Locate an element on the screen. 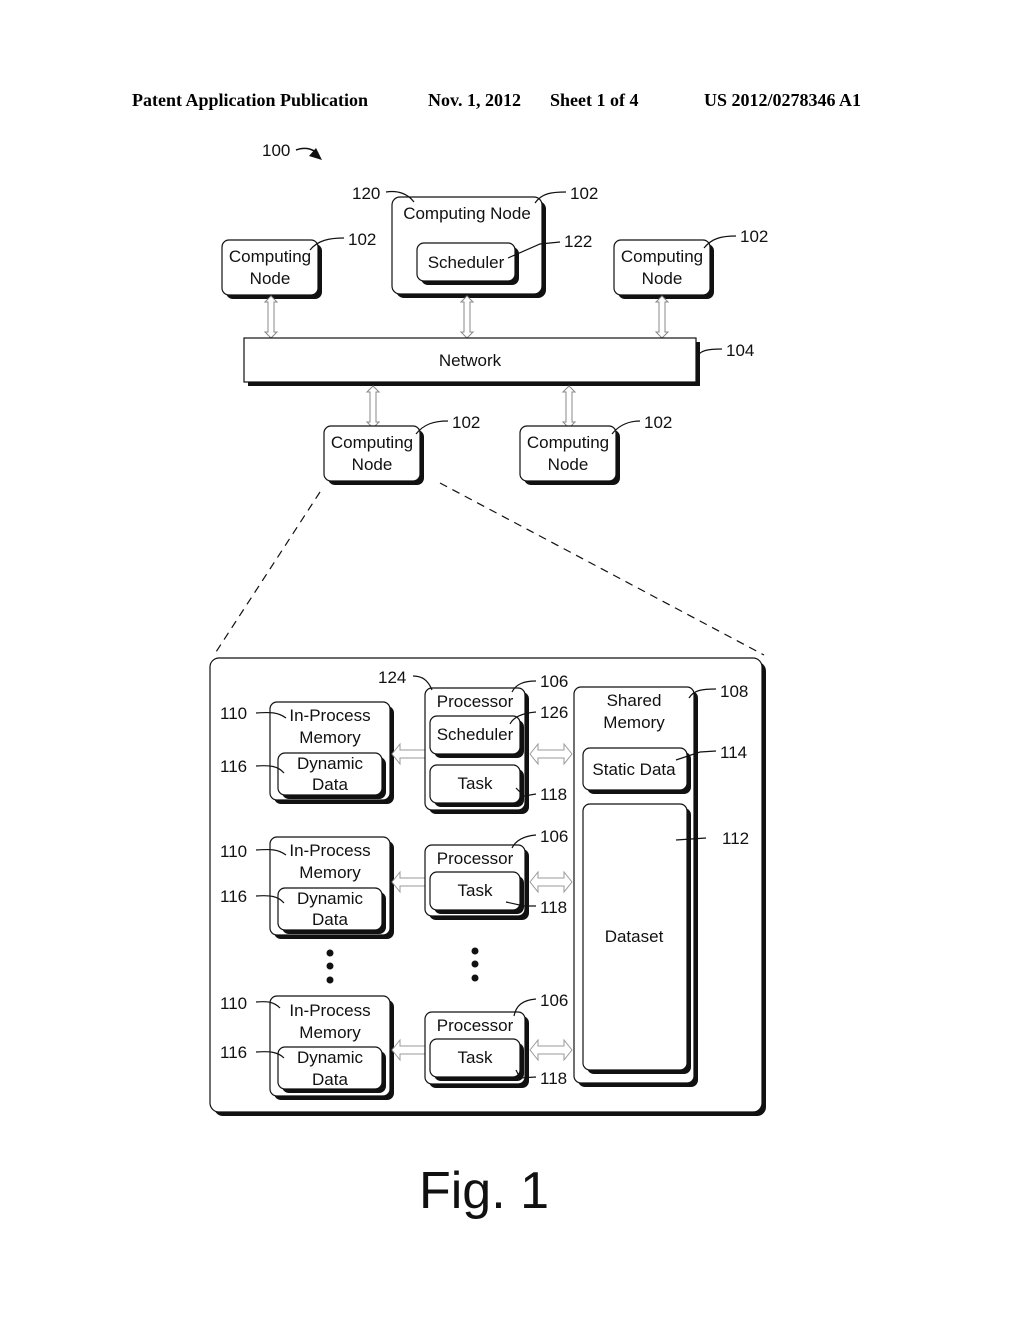  ref-104: 104 is located at coordinates (740, 350).